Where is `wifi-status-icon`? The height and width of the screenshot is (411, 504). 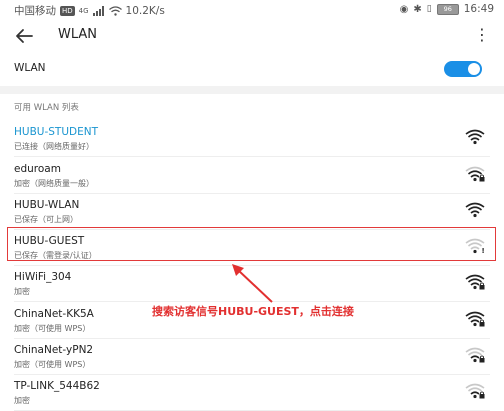 wifi-status-icon is located at coordinates (115, 10).